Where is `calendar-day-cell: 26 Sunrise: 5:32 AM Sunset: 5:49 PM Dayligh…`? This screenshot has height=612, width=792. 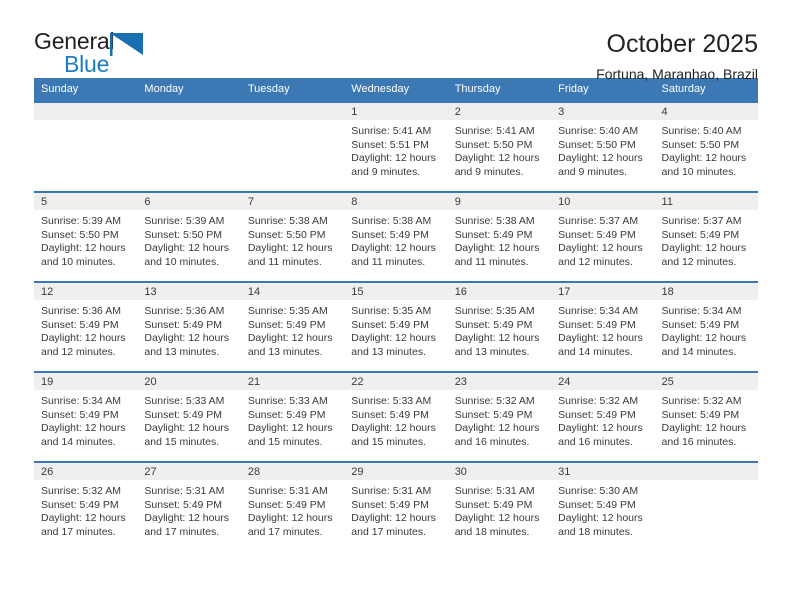
calendar-day-cell: 26 Sunrise: 5:32 AM Sunset: 5:49 PM Dayligh… is located at coordinates (86, 506).